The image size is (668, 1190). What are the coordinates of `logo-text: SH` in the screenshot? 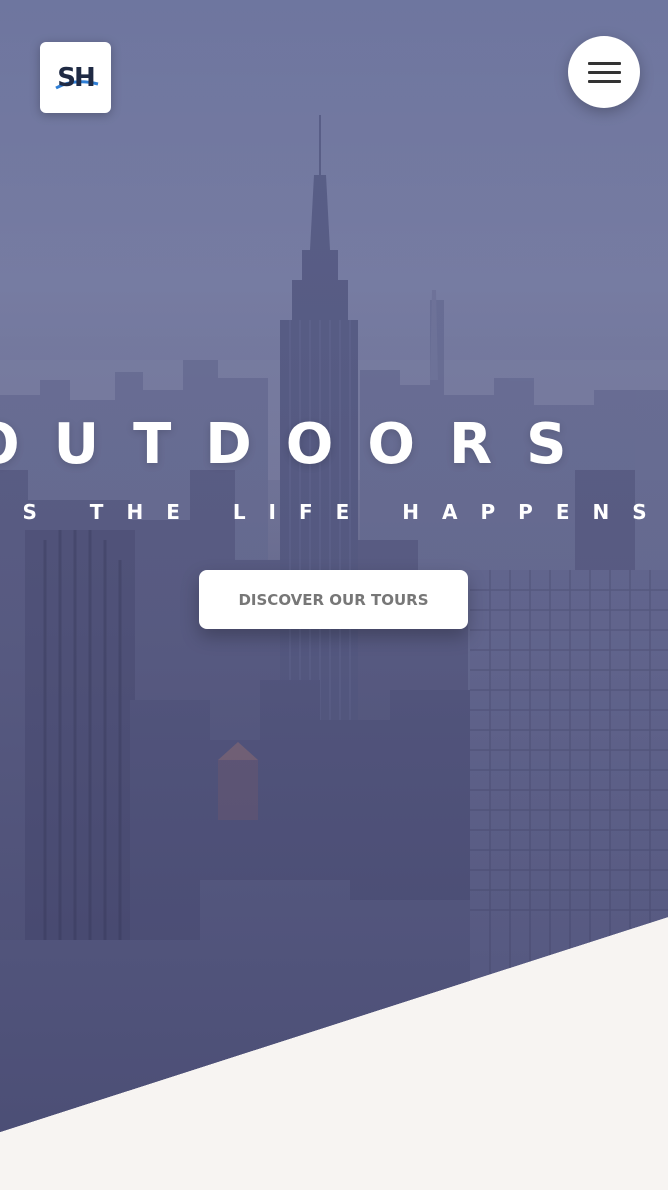 It's located at (76, 77).